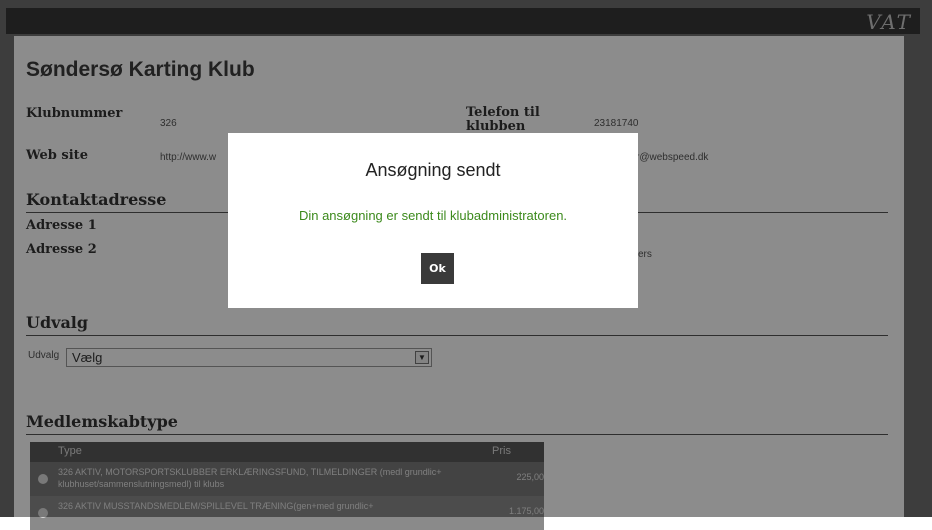 This screenshot has height=530, width=932. I want to click on ok-button: Ok, so click(437, 268).